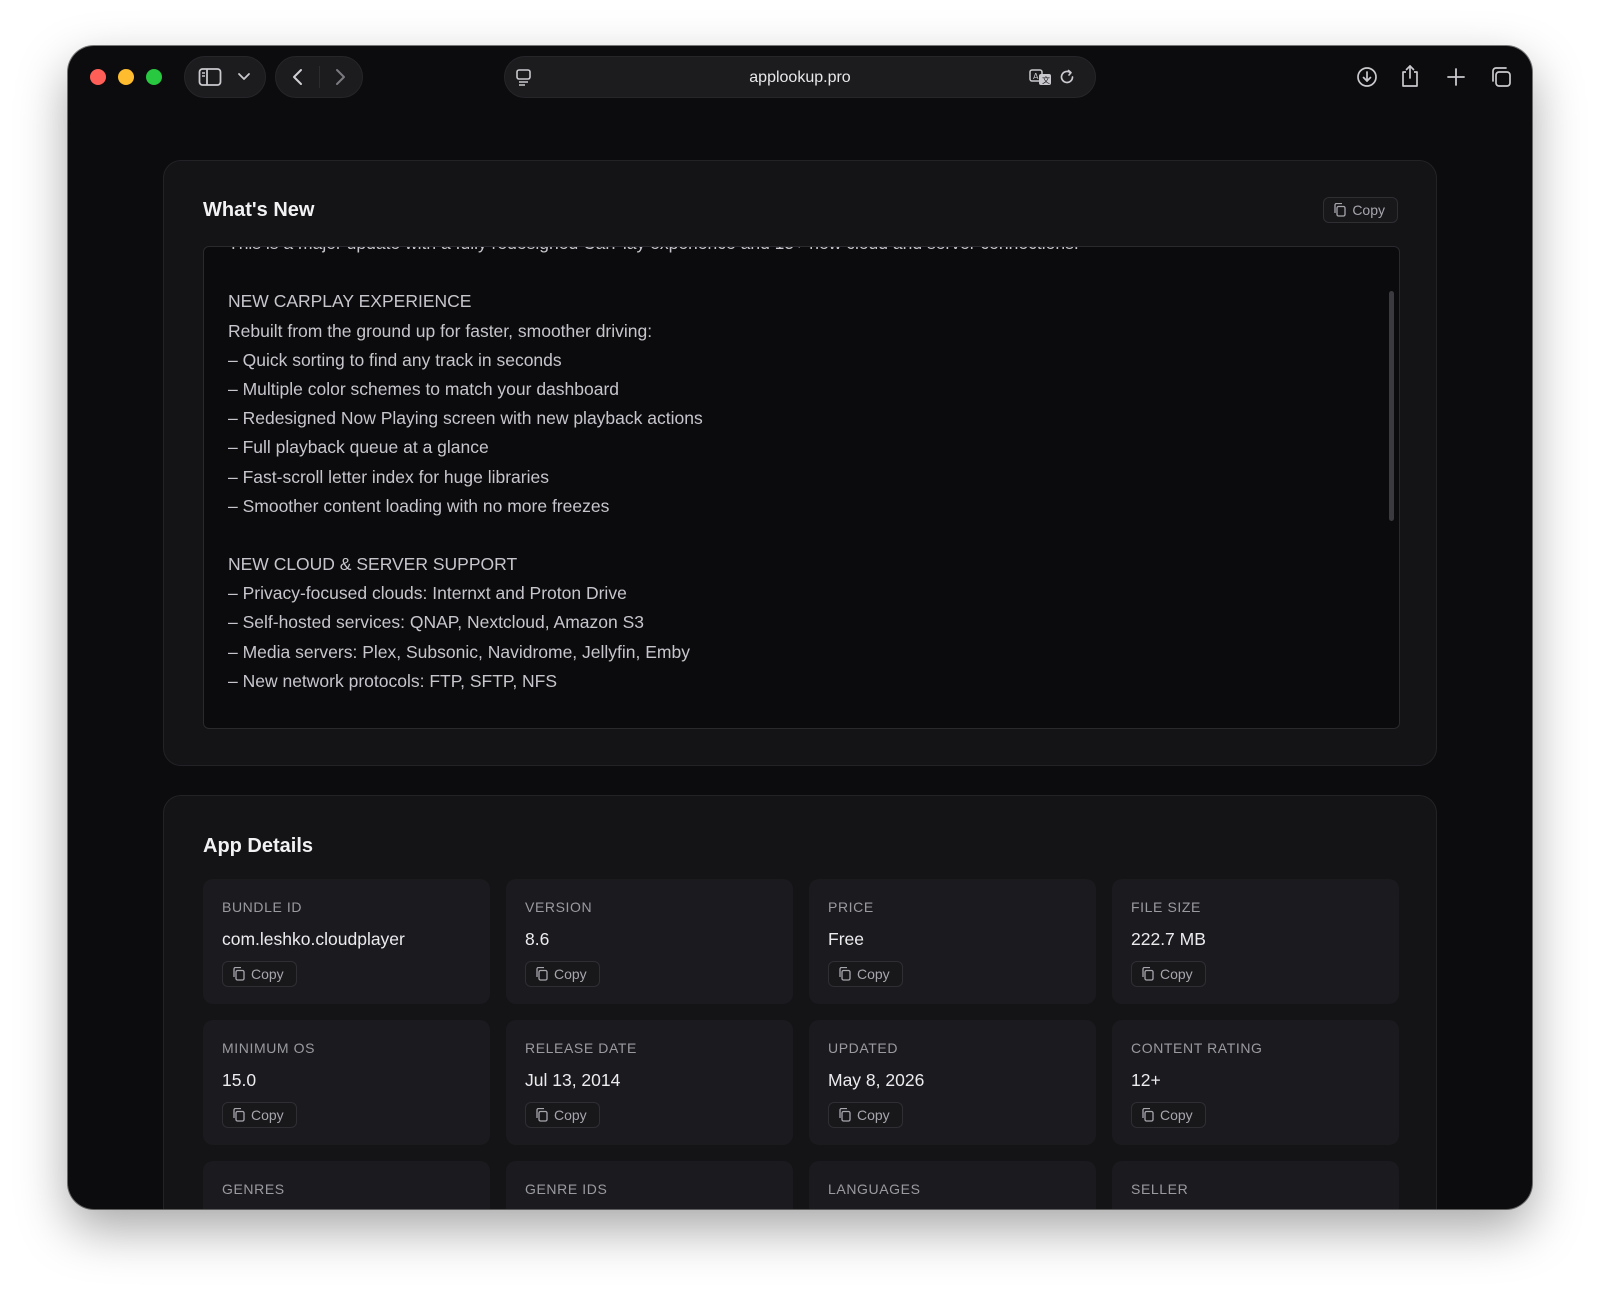  I want to click on new-tab-plus-icon, so click(1456, 77).